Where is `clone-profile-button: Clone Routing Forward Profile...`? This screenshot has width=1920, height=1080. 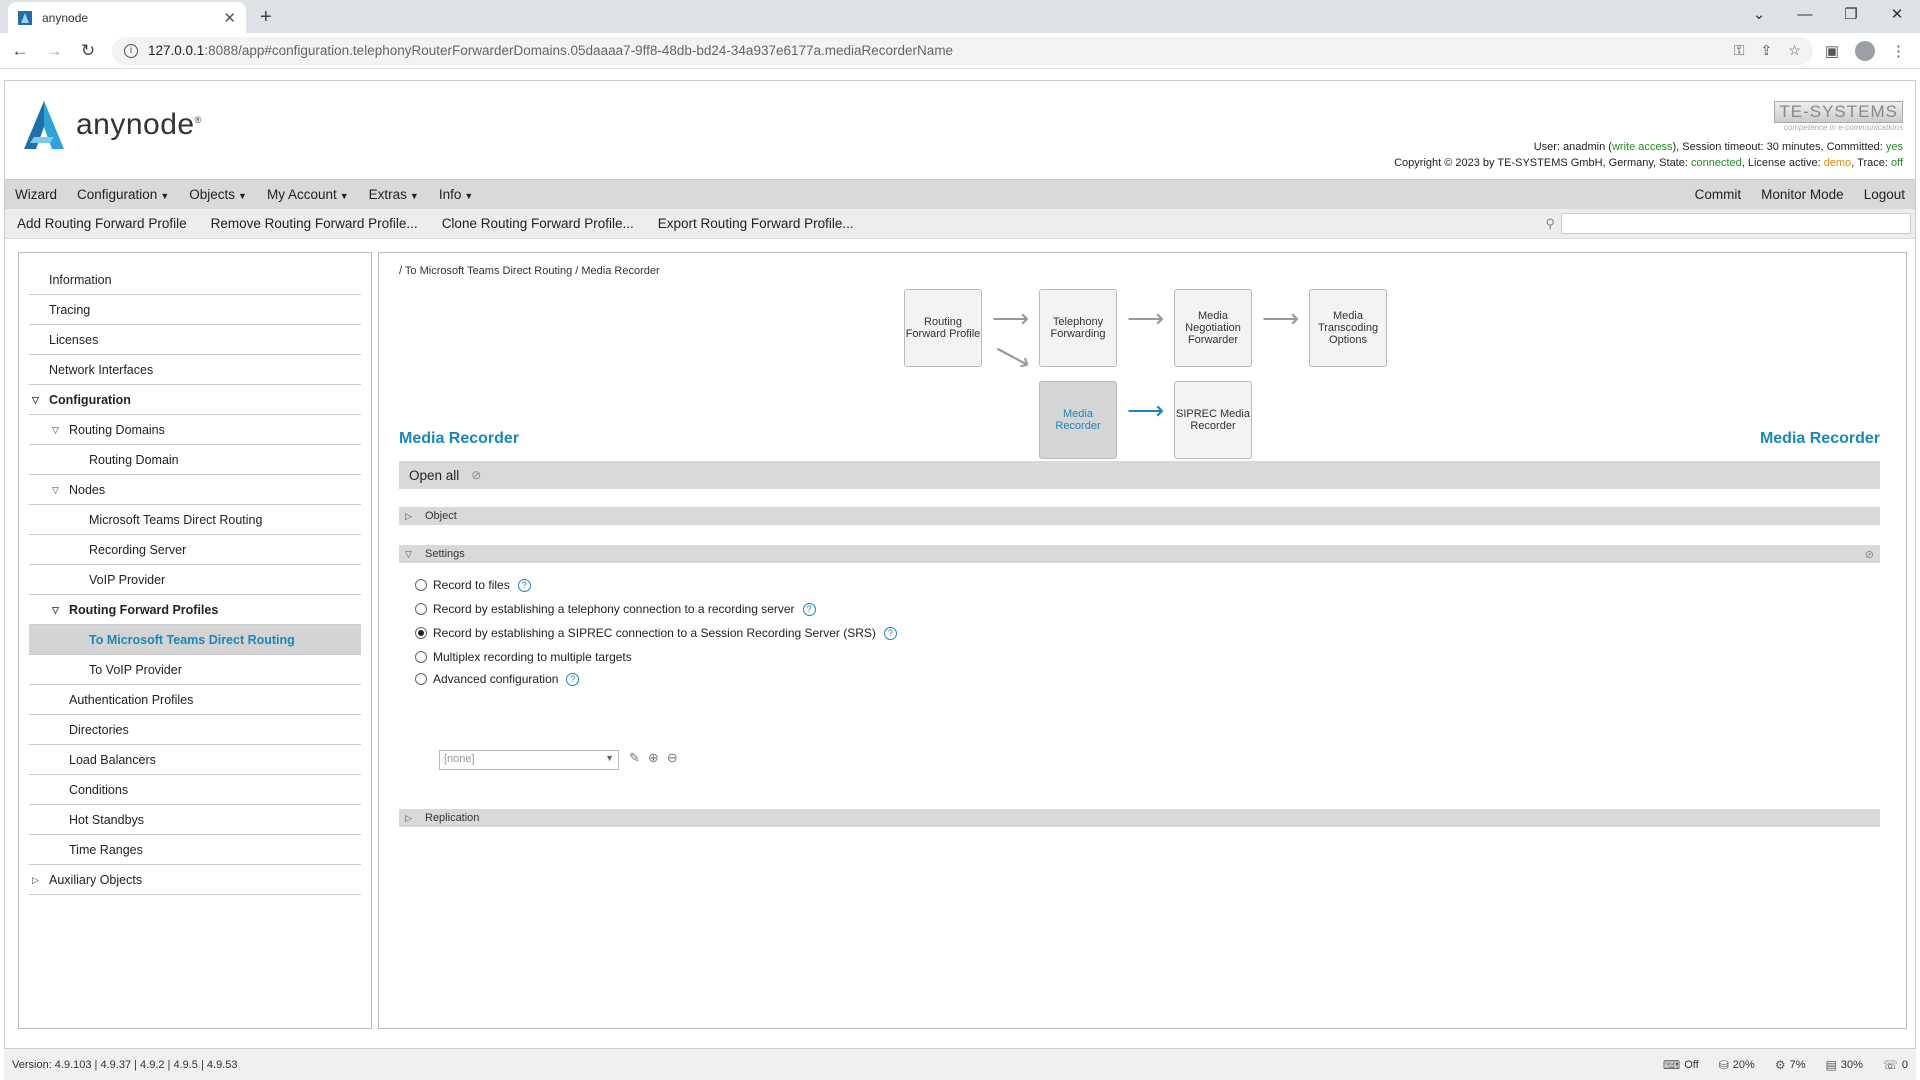
clone-profile-button: Clone Routing Forward Profile... is located at coordinates (538, 223).